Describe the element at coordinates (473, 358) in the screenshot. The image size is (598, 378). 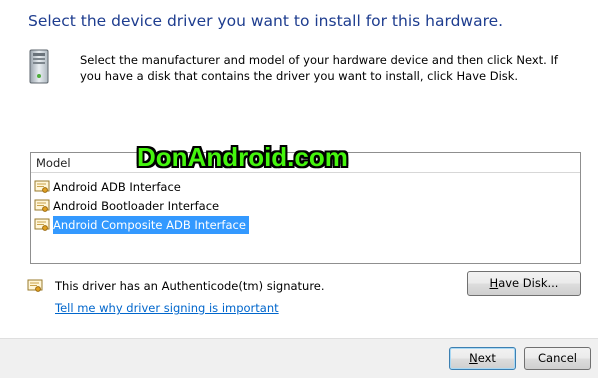
I see `next-mnemonic: N` at that location.